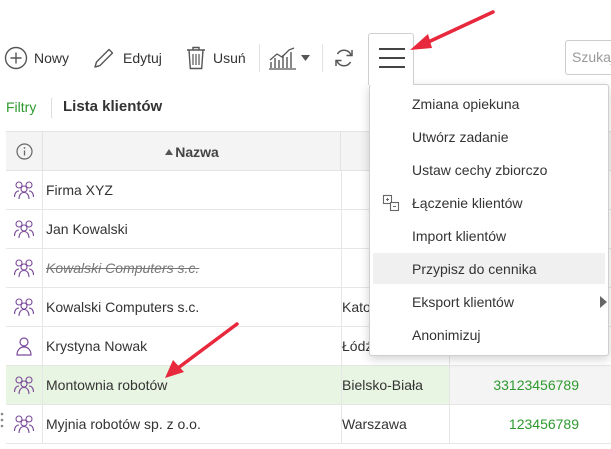 The width and height of the screenshot is (611, 449). Describe the element at coordinates (192, 346) in the screenshot. I see `client-name: Krystyna Nowak` at that location.